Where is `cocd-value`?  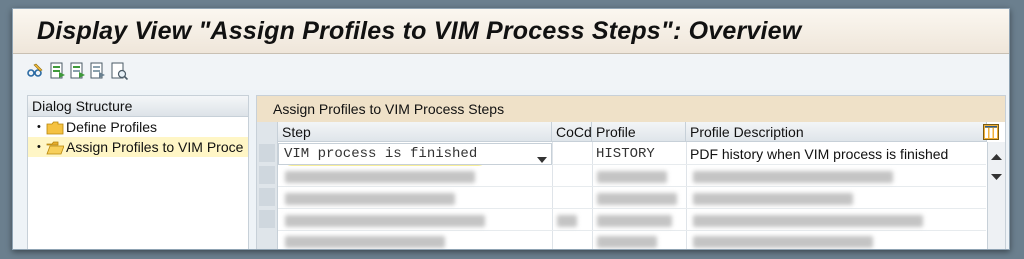
cocd-value is located at coordinates (572, 154).